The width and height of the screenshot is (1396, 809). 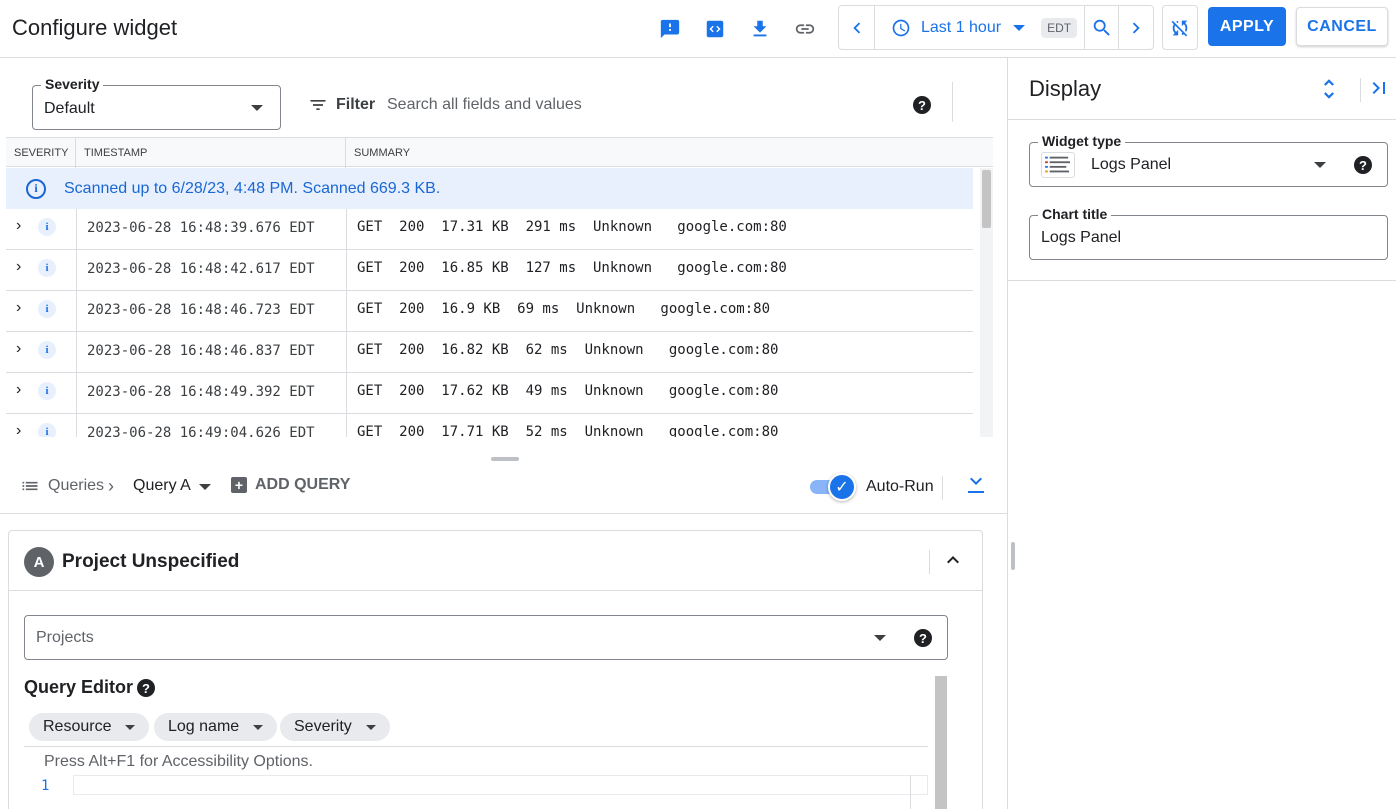 What do you see at coordinates (151, 561) in the screenshot?
I see `query-title: Project Unspecified` at bounding box center [151, 561].